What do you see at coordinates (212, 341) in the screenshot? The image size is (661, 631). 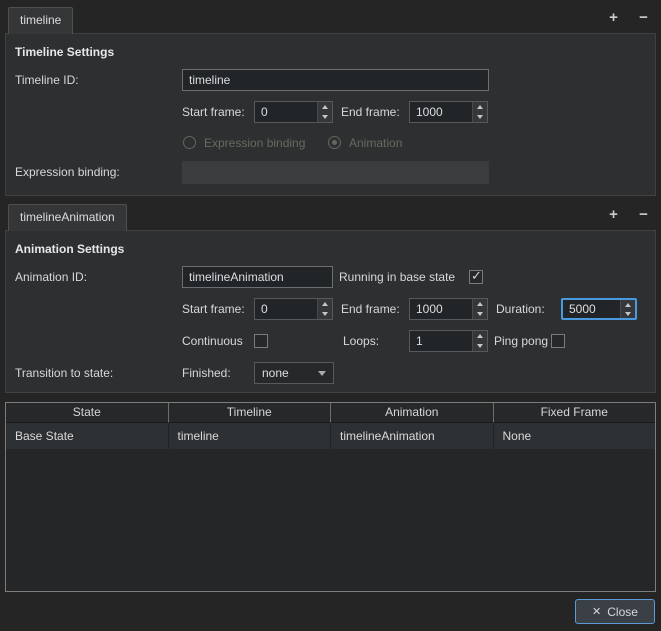 I see `continuous-label: Continuous` at bounding box center [212, 341].